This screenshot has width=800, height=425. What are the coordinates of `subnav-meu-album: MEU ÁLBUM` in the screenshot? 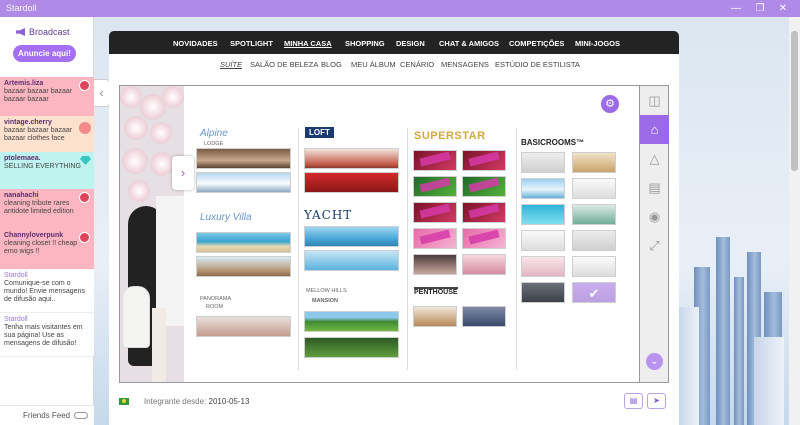 It's located at (373, 64).